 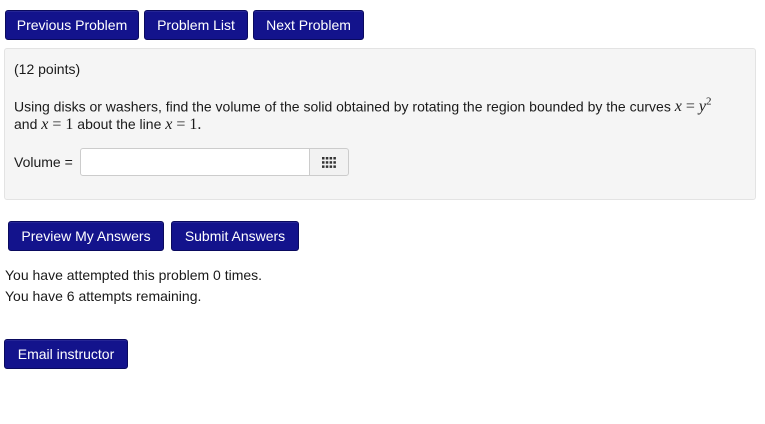 What do you see at coordinates (72, 25) in the screenshot?
I see `previous-problem-button: Previous Problem` at bounding box center [72, 25].